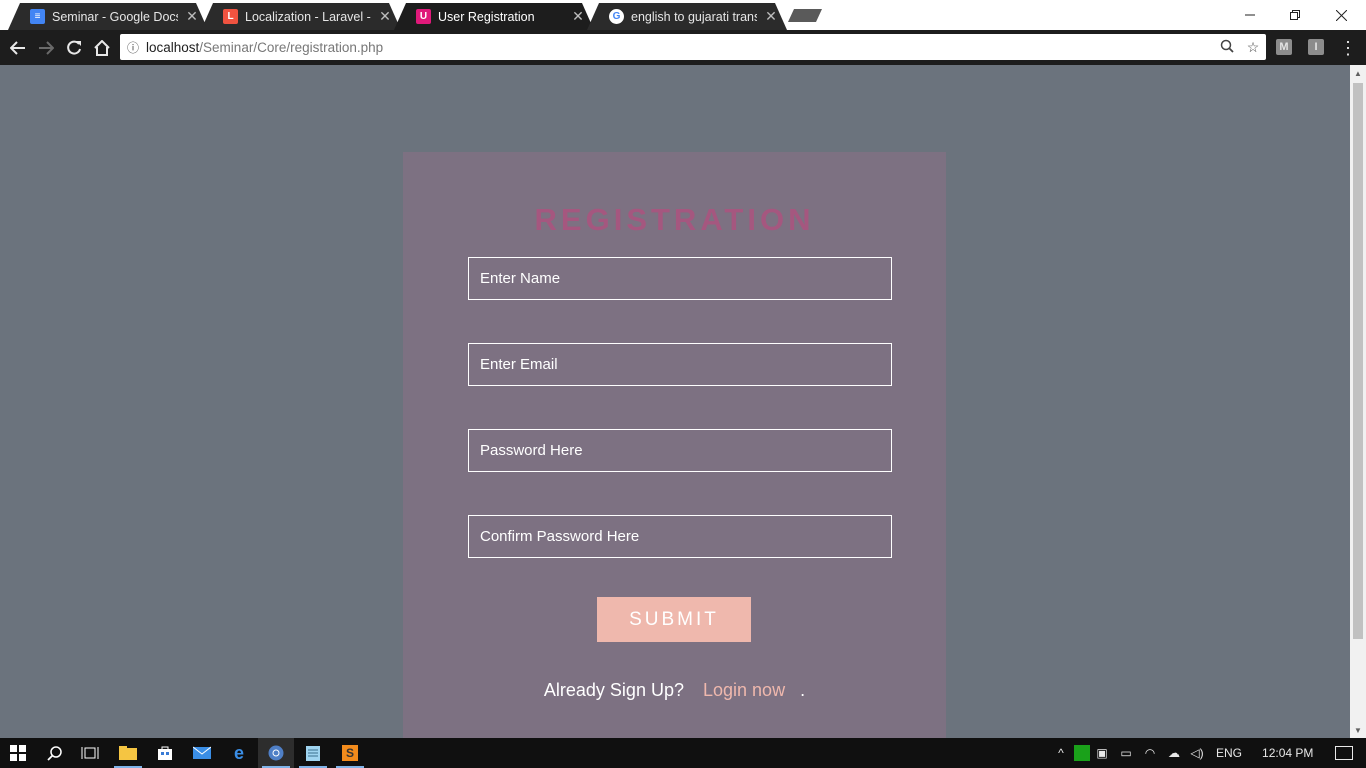 This screenshot has width=1366, height=768. Describe the element at coordinates (1287, 753) in the screenshot. I see `clock: 12:04 PM` at that location.